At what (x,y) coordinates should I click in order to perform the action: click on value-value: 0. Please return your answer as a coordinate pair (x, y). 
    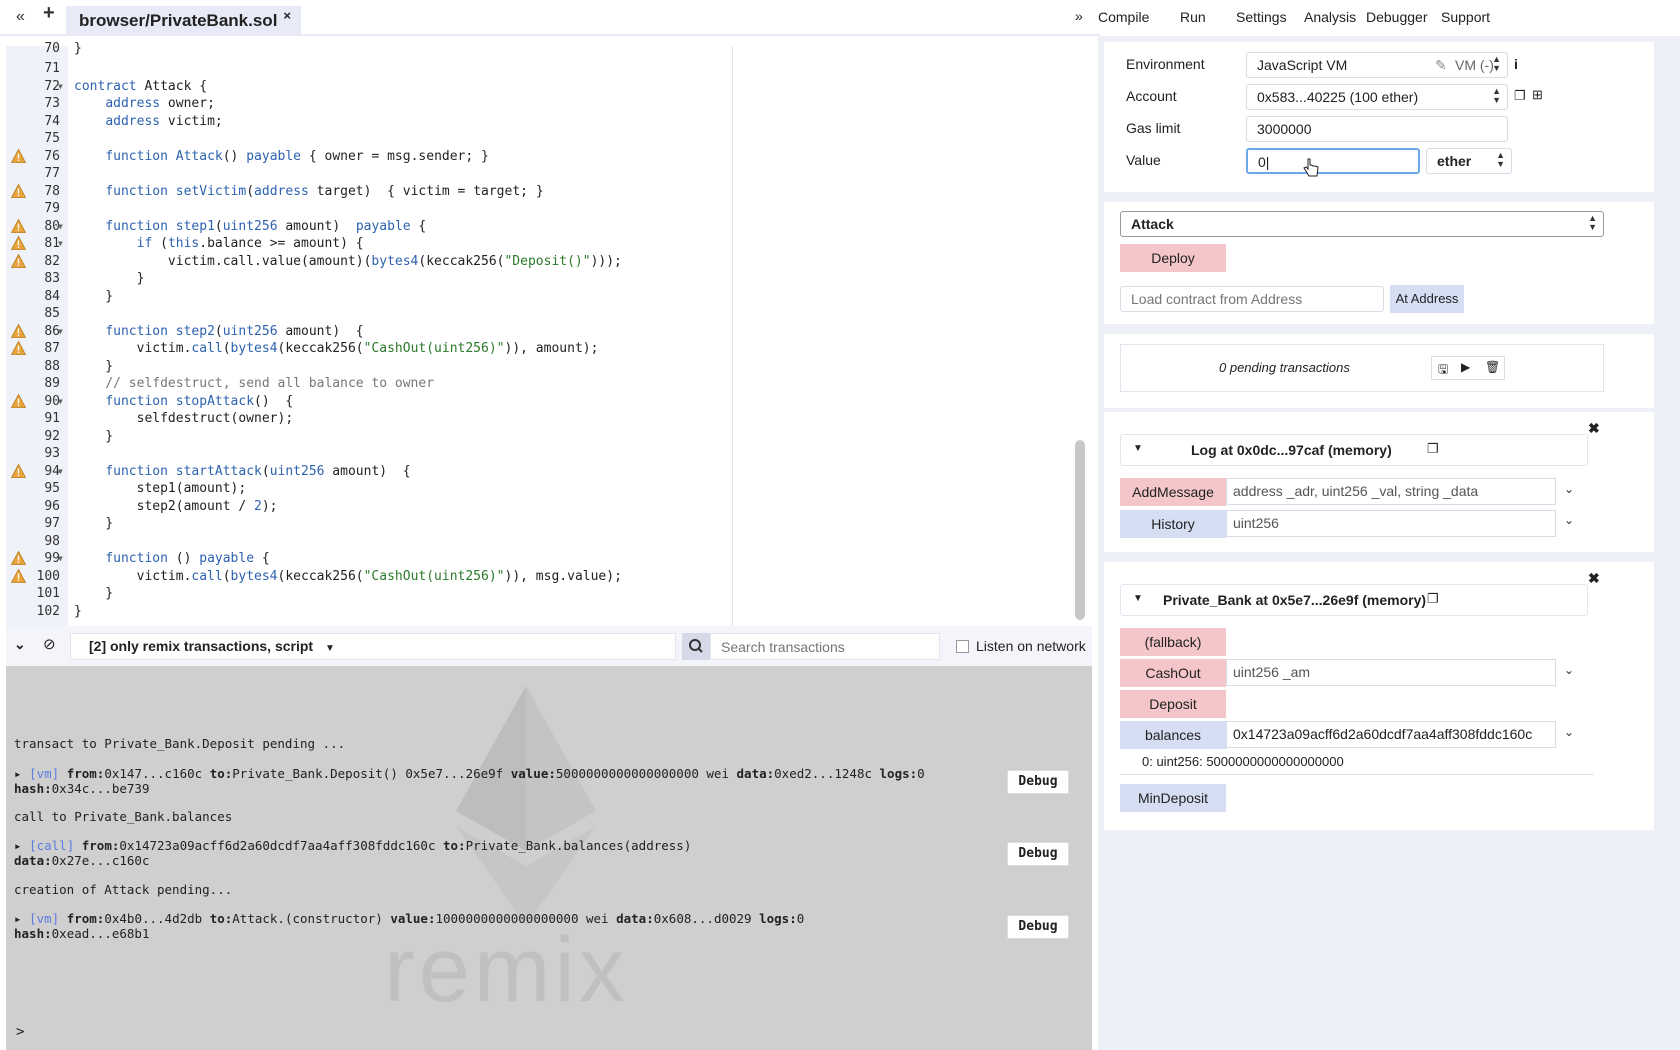
    Looking at the image, I should click on (1262, 162).